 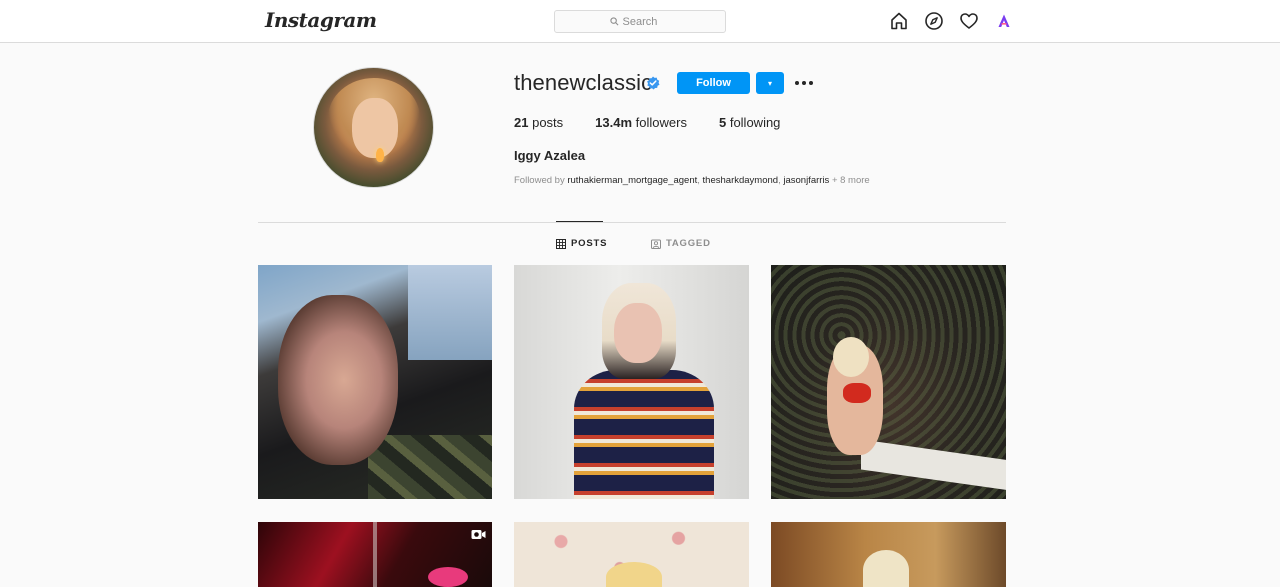 What do you see at coordinates (681, 243) in the screenshot?
I see `tab-tagged: TAGGED` at bounding box center [681, 243].